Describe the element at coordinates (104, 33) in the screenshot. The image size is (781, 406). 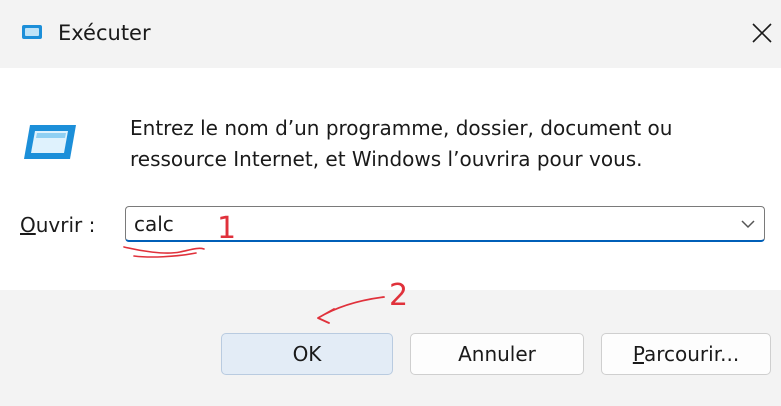
I see `window-title: Exécuter` at that location.